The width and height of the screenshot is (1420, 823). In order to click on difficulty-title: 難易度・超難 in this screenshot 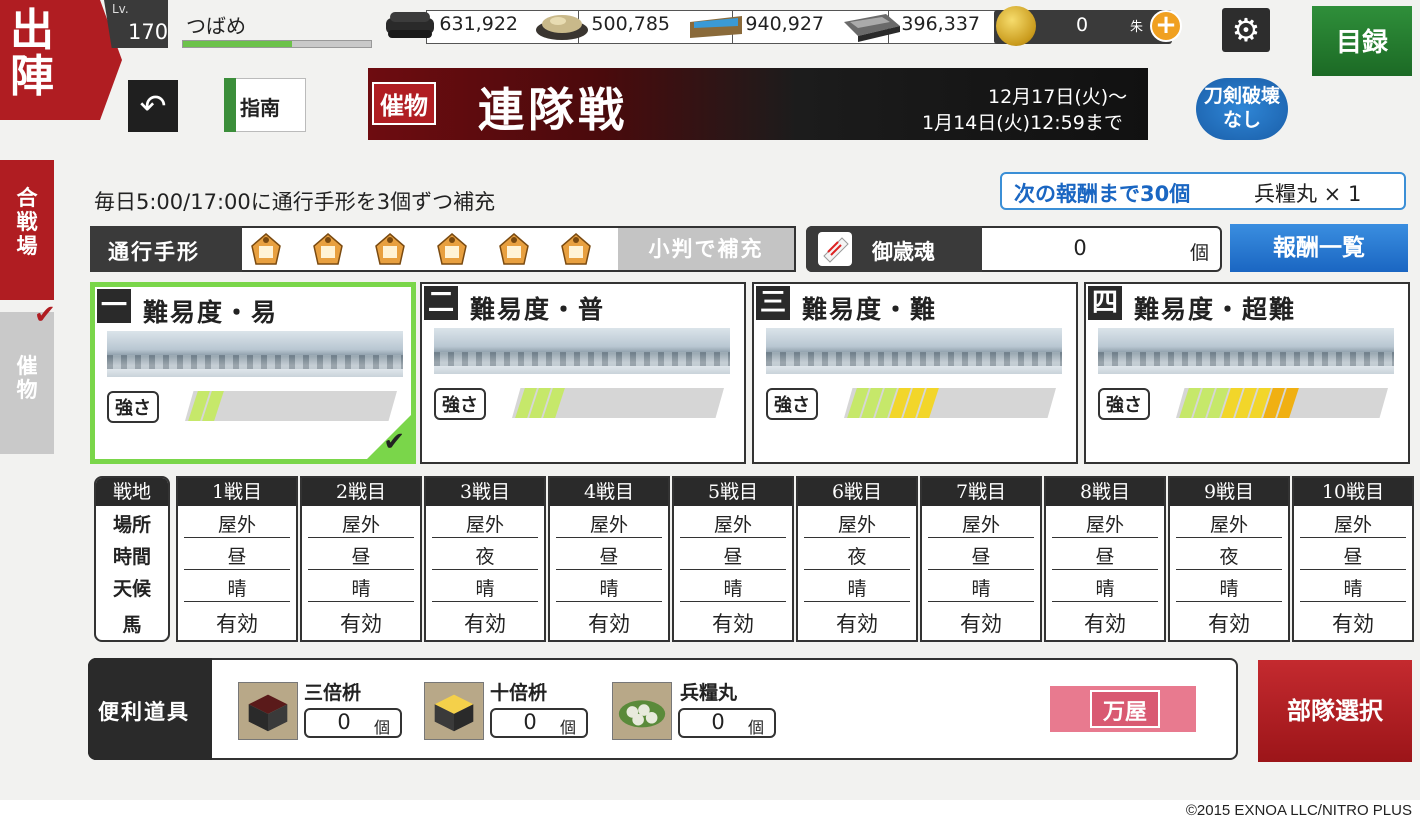, I will do `click(1215, 309)`.